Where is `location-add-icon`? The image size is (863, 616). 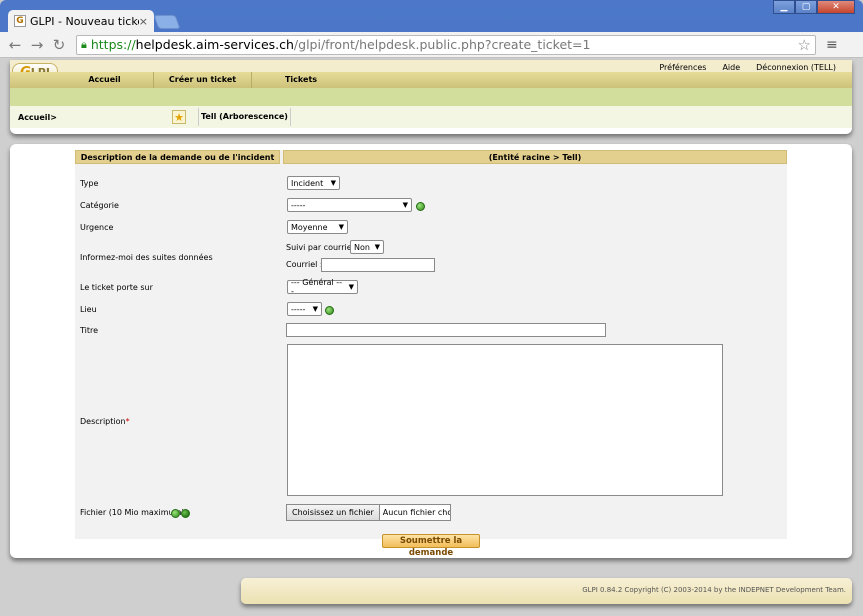 location-add-icon is located at coordinates (329, 310).